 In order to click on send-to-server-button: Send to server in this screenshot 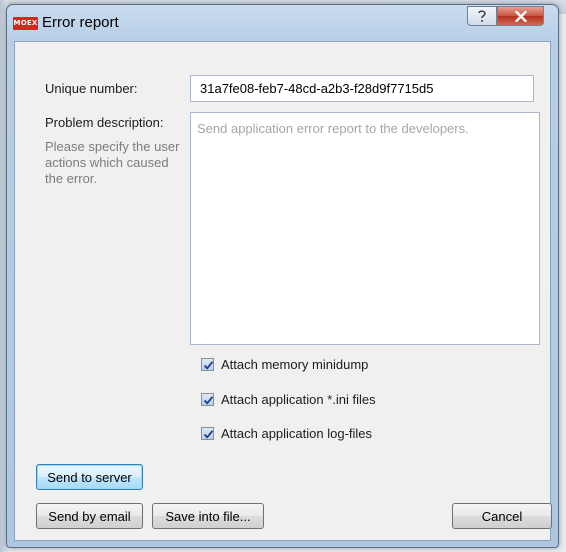, I will do `click(89, 477)`.